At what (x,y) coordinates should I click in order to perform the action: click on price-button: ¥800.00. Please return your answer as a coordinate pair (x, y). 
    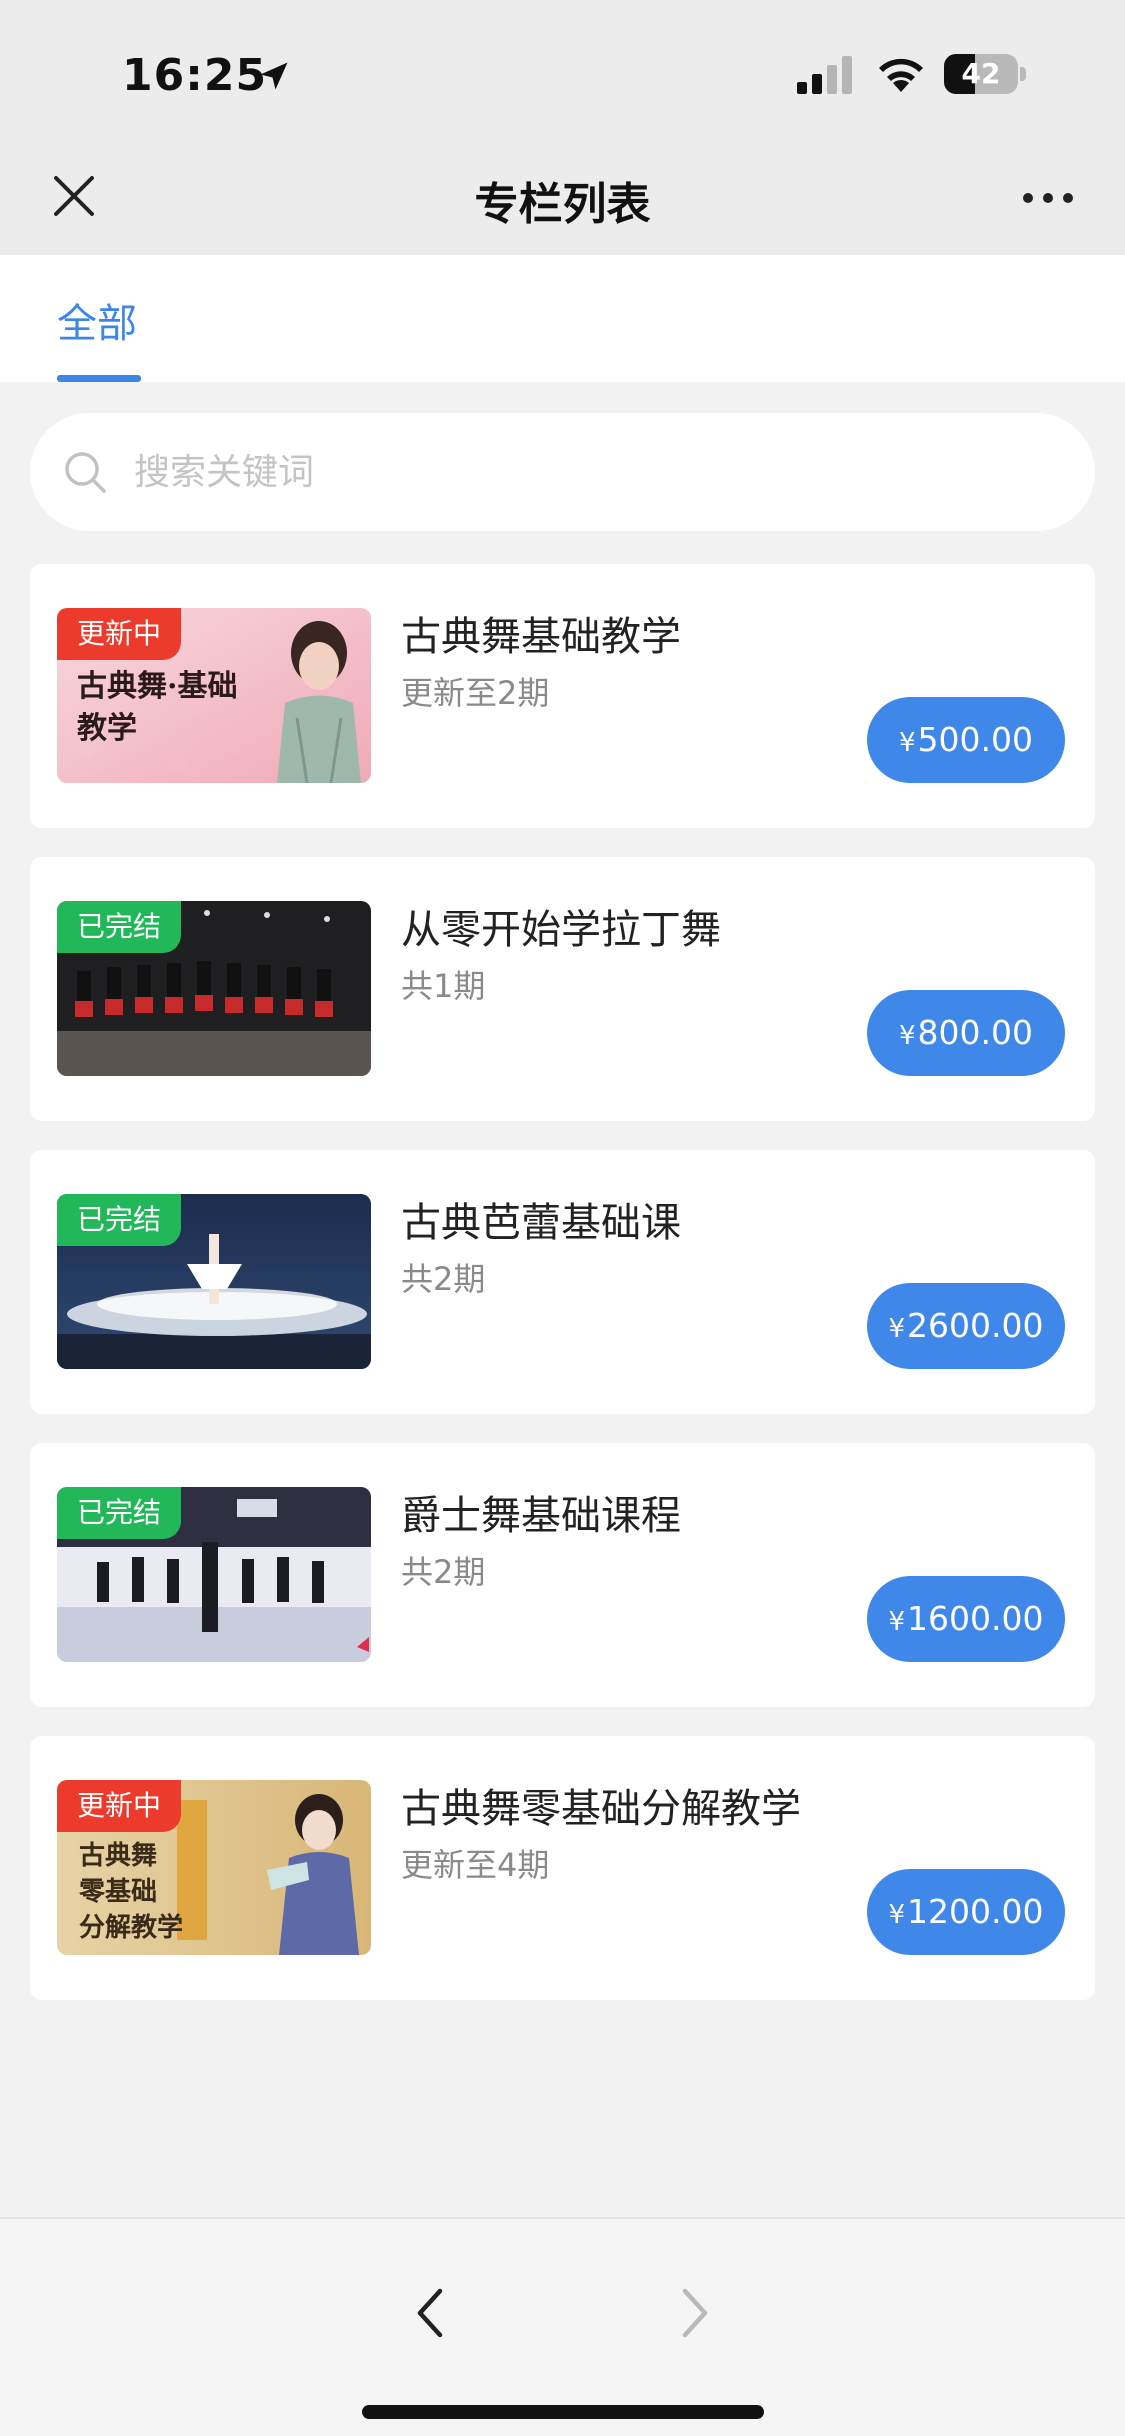
    Looking at the image, I should click on (966, 1033).